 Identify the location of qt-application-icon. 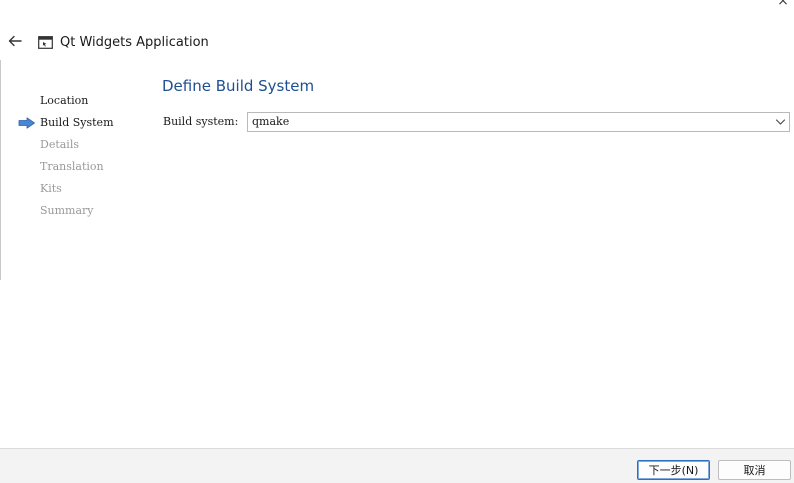
(45, 42).